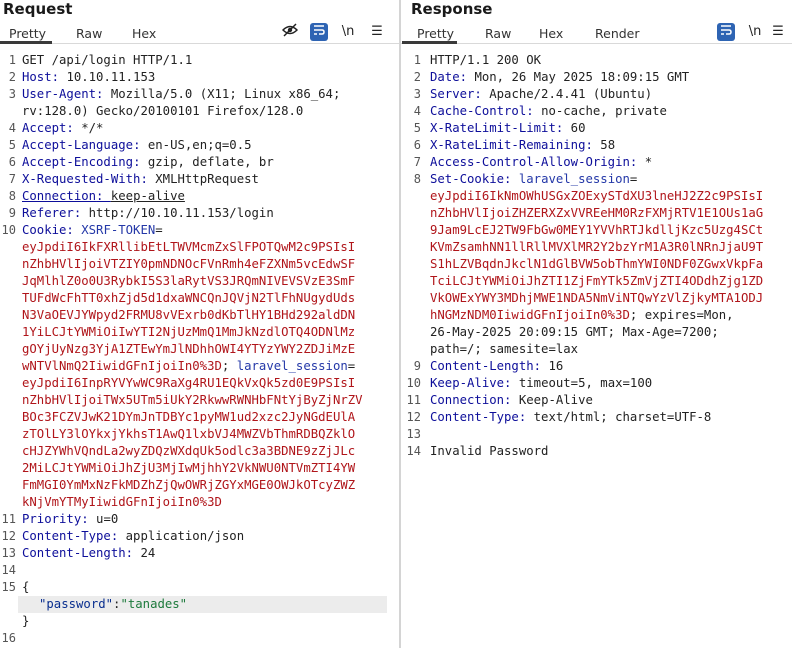 The width and height of the screenshot is (792, 648). I want to click on header-value: Mozilla/5.0 (X11; Linux x86_64;, so click(225, 94).